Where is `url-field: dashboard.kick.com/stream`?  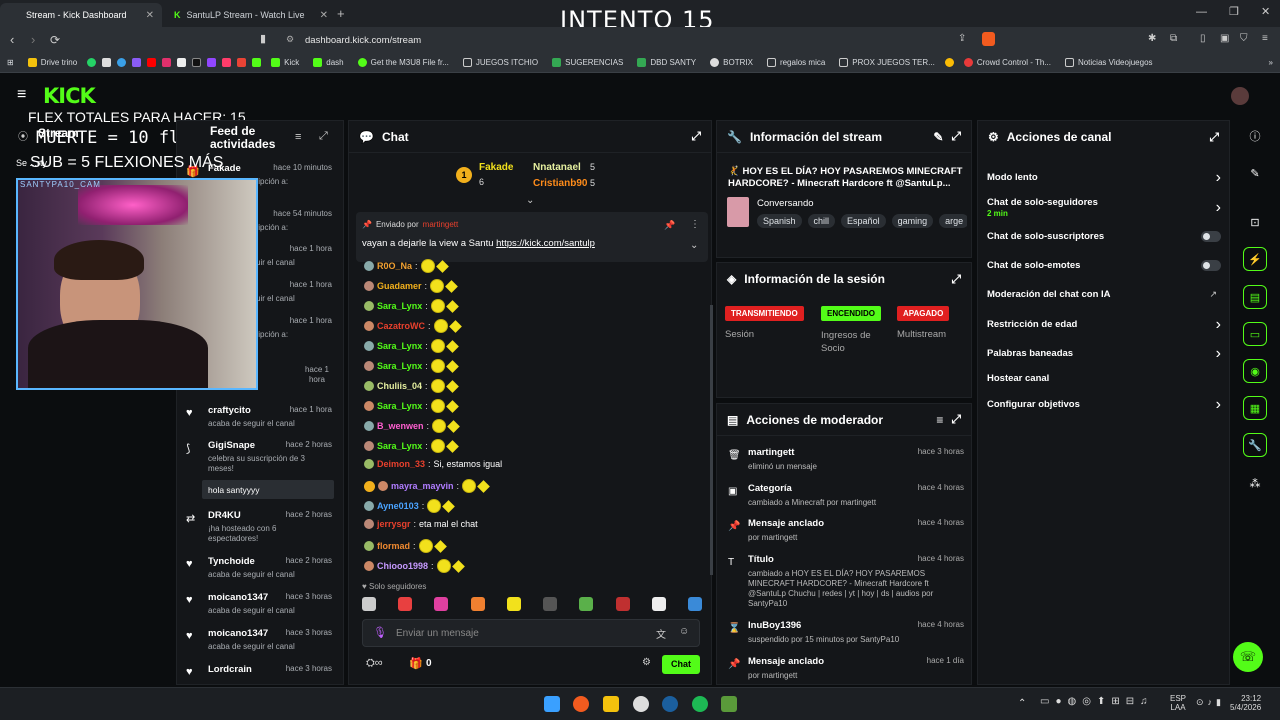
url-field: dashboard.kick.com/stream is located at coordinates (363, 40).